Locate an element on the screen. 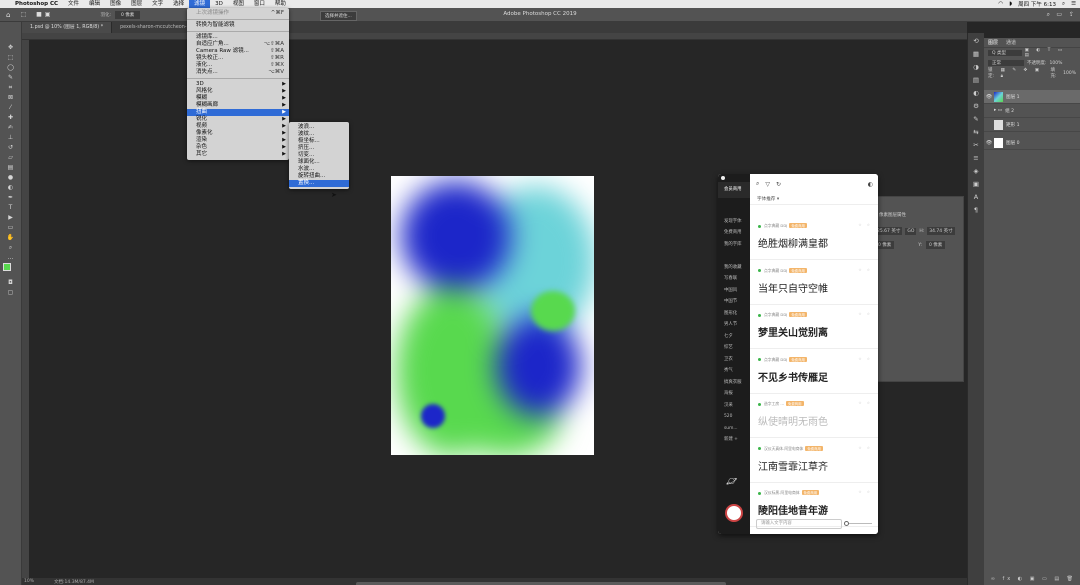 Image resolution: width=1080 pixels, height=585 pixels. filter-menu-item: 3D ▶ is located at coordinates (238, 84).